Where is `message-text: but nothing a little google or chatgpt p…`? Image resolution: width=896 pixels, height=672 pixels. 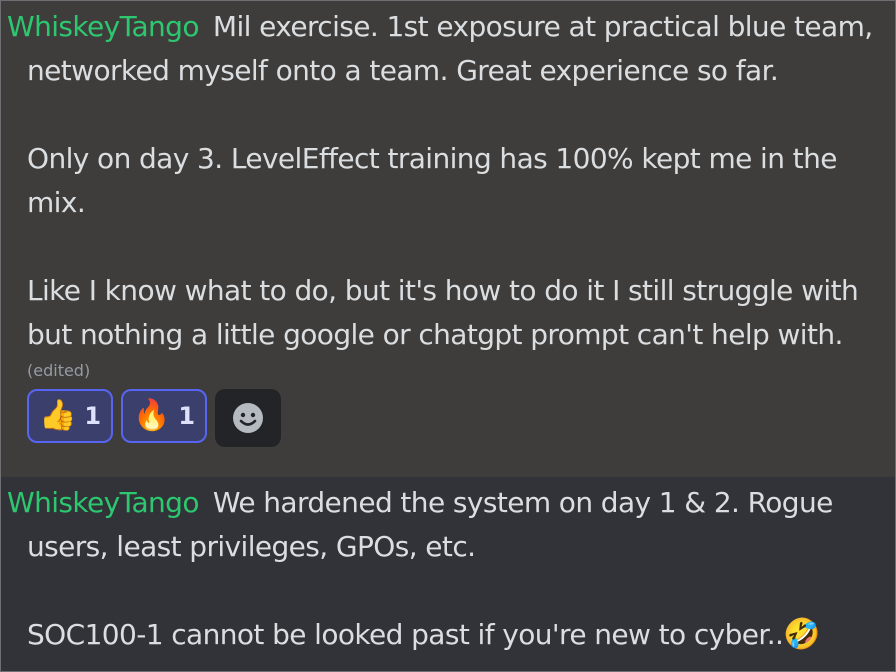 message-text: but nothing a little google or chatgpt p… is located at coordinates (435, 334).